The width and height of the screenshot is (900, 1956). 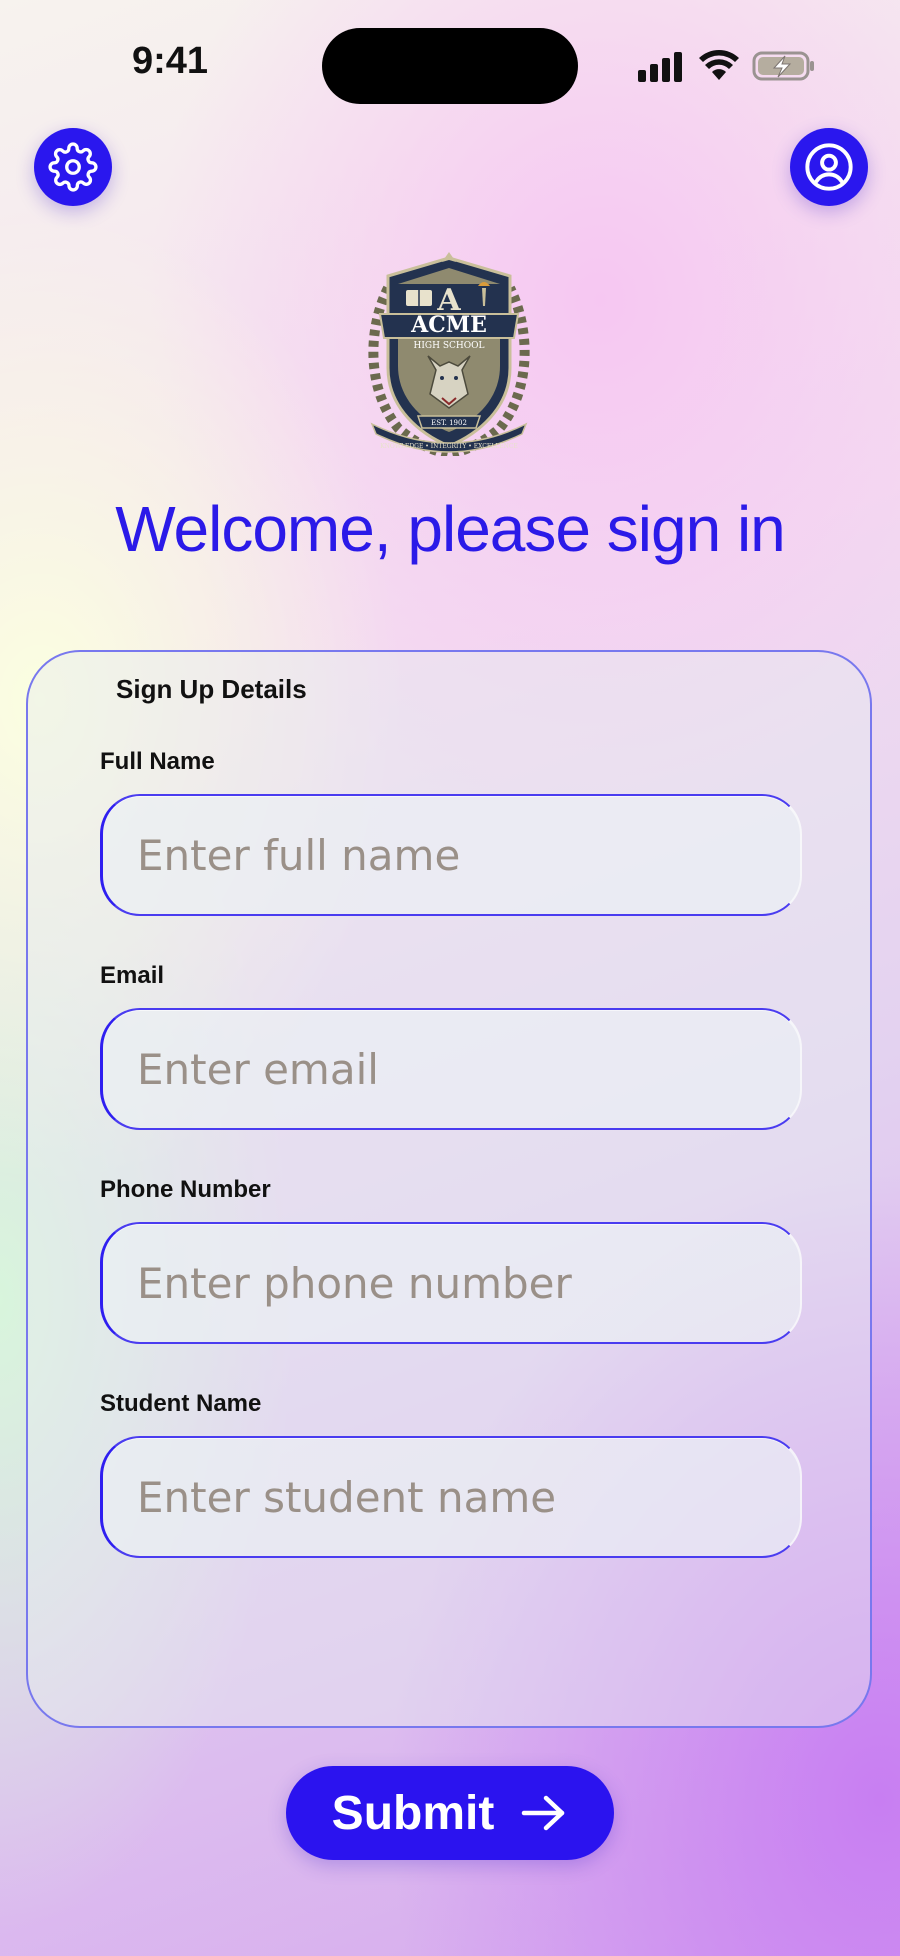 What do you see at coordinates (719, 65) in the screenshot?
I see `wifi-icon` at bounding box center [719, 65].